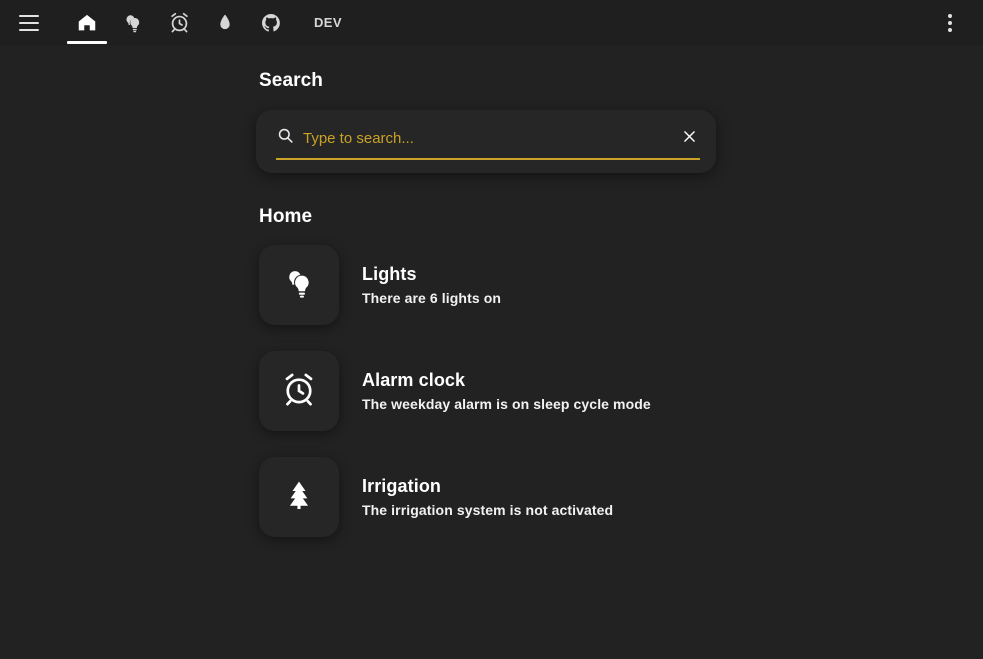  I want to click on lightbulb-icon, so click(133, 23).